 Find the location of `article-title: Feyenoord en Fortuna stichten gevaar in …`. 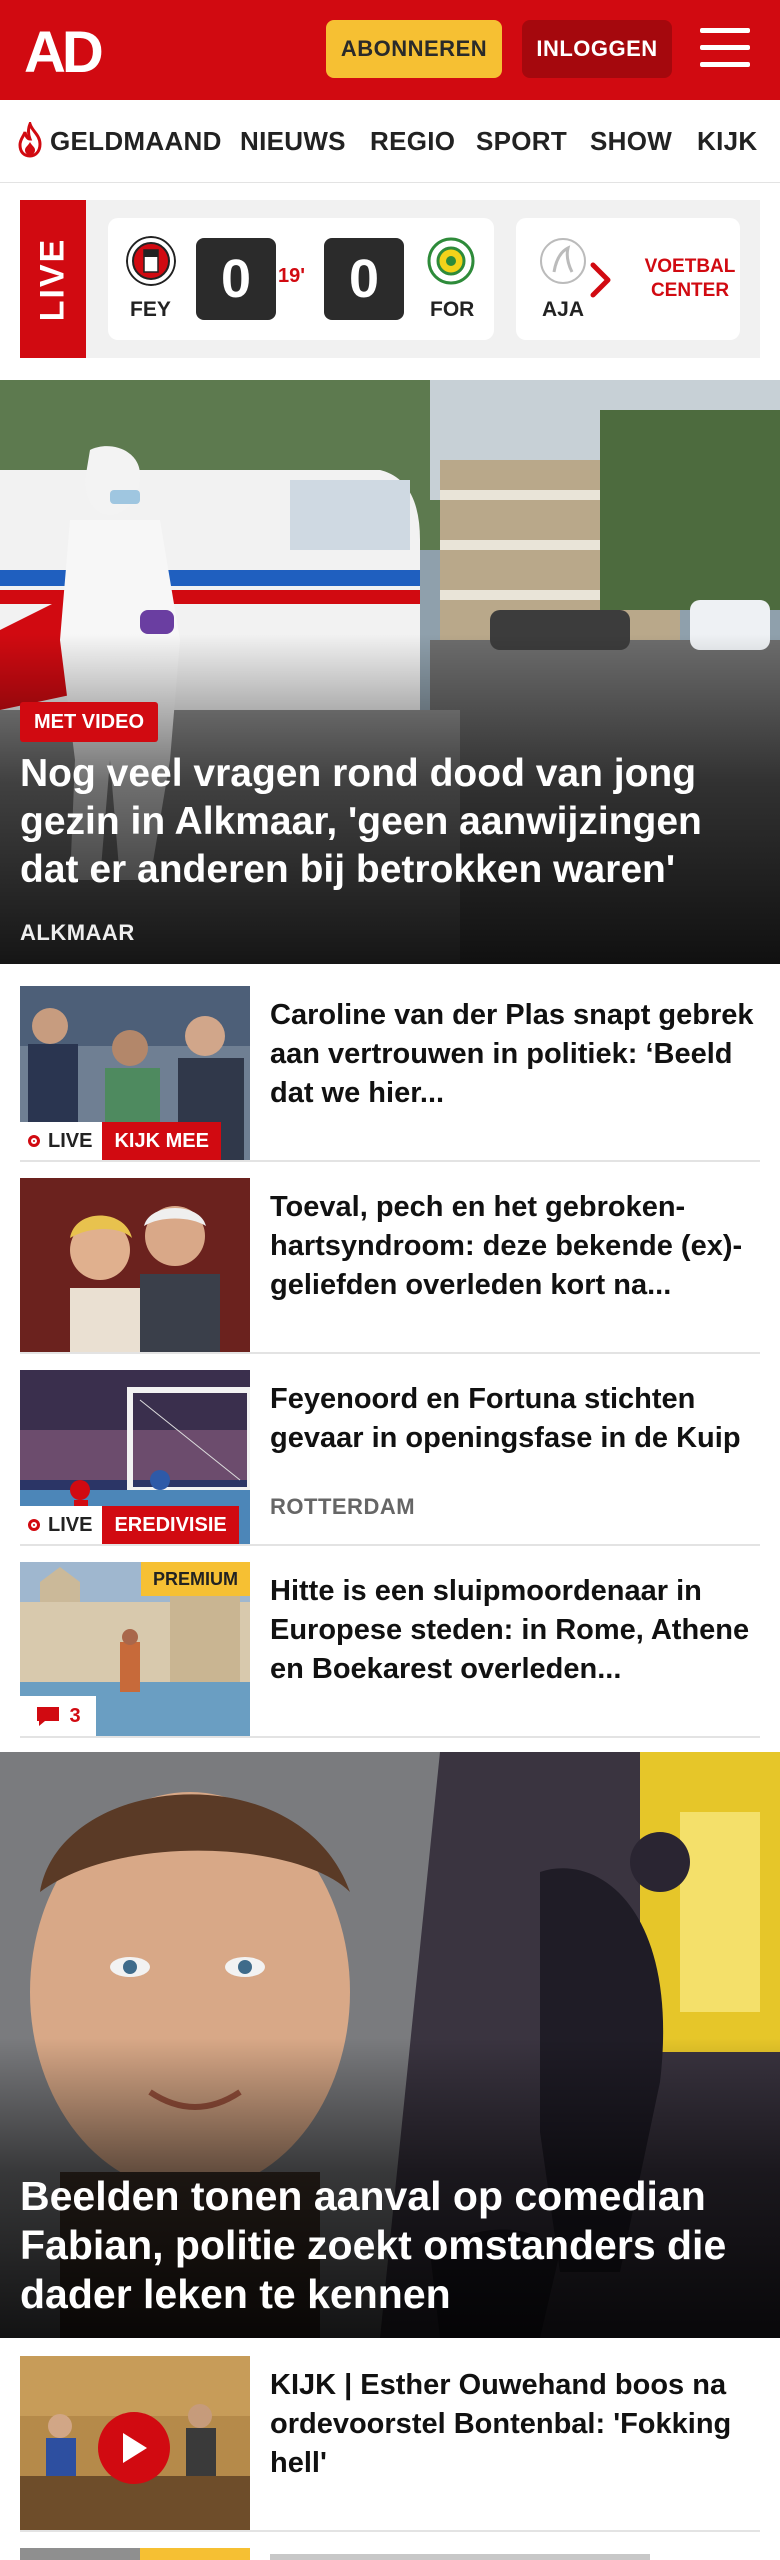

article-title: Feyenoord en Fortuna stichten gevaar in … is located at coordinates (515, 1419).